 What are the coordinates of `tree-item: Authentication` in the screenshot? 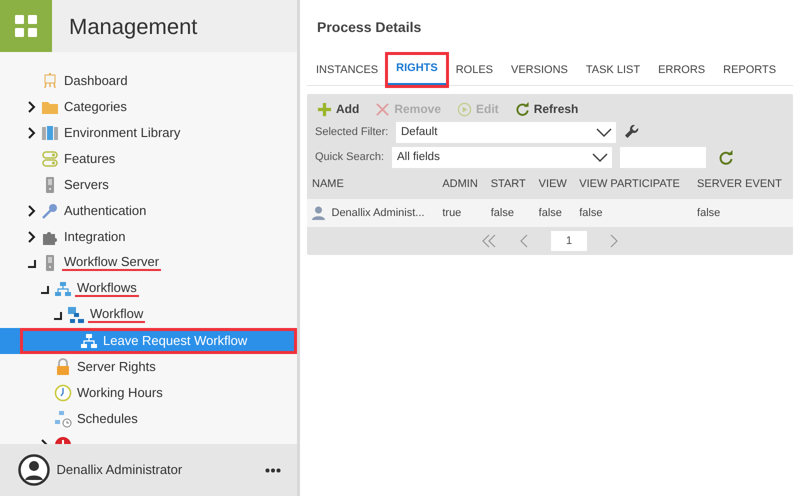 It's located at (148, 211).